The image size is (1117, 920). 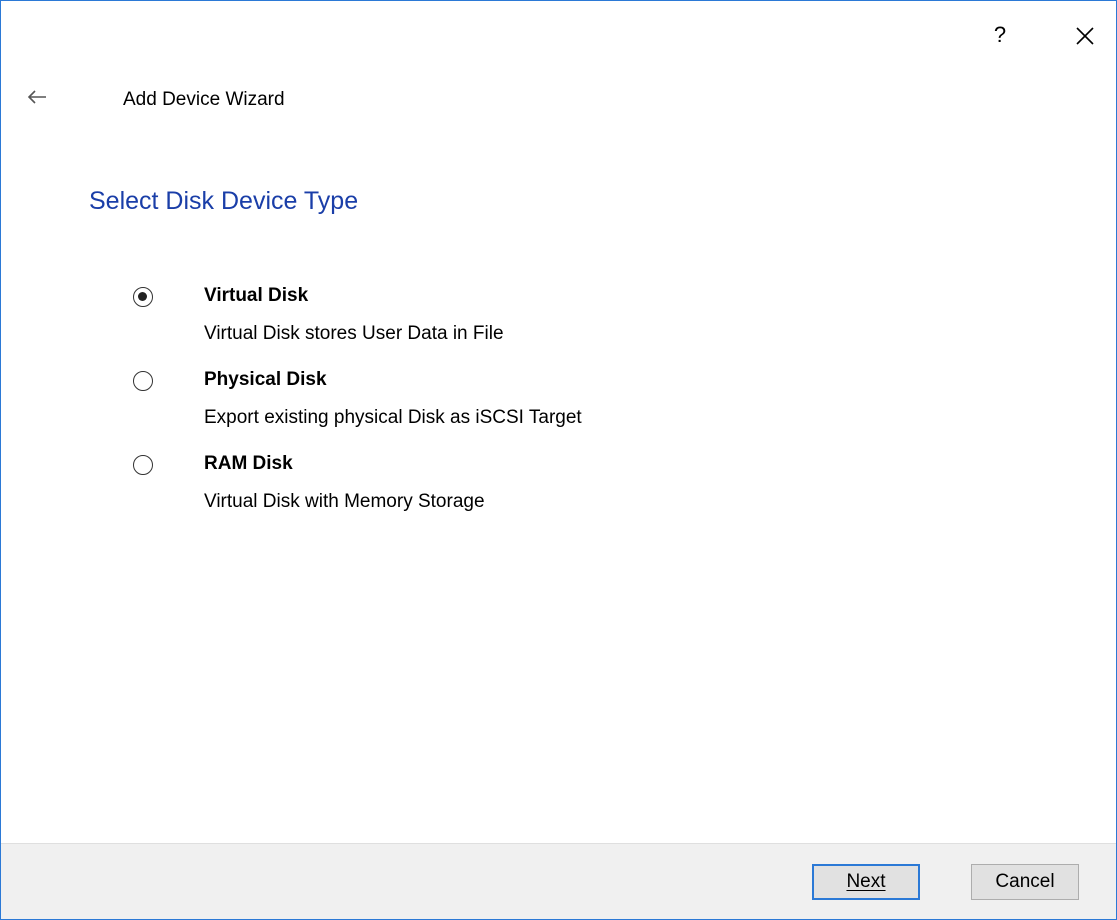 I want to click on wizard-title: Add Device Wizard, so click(x=204, y=99).